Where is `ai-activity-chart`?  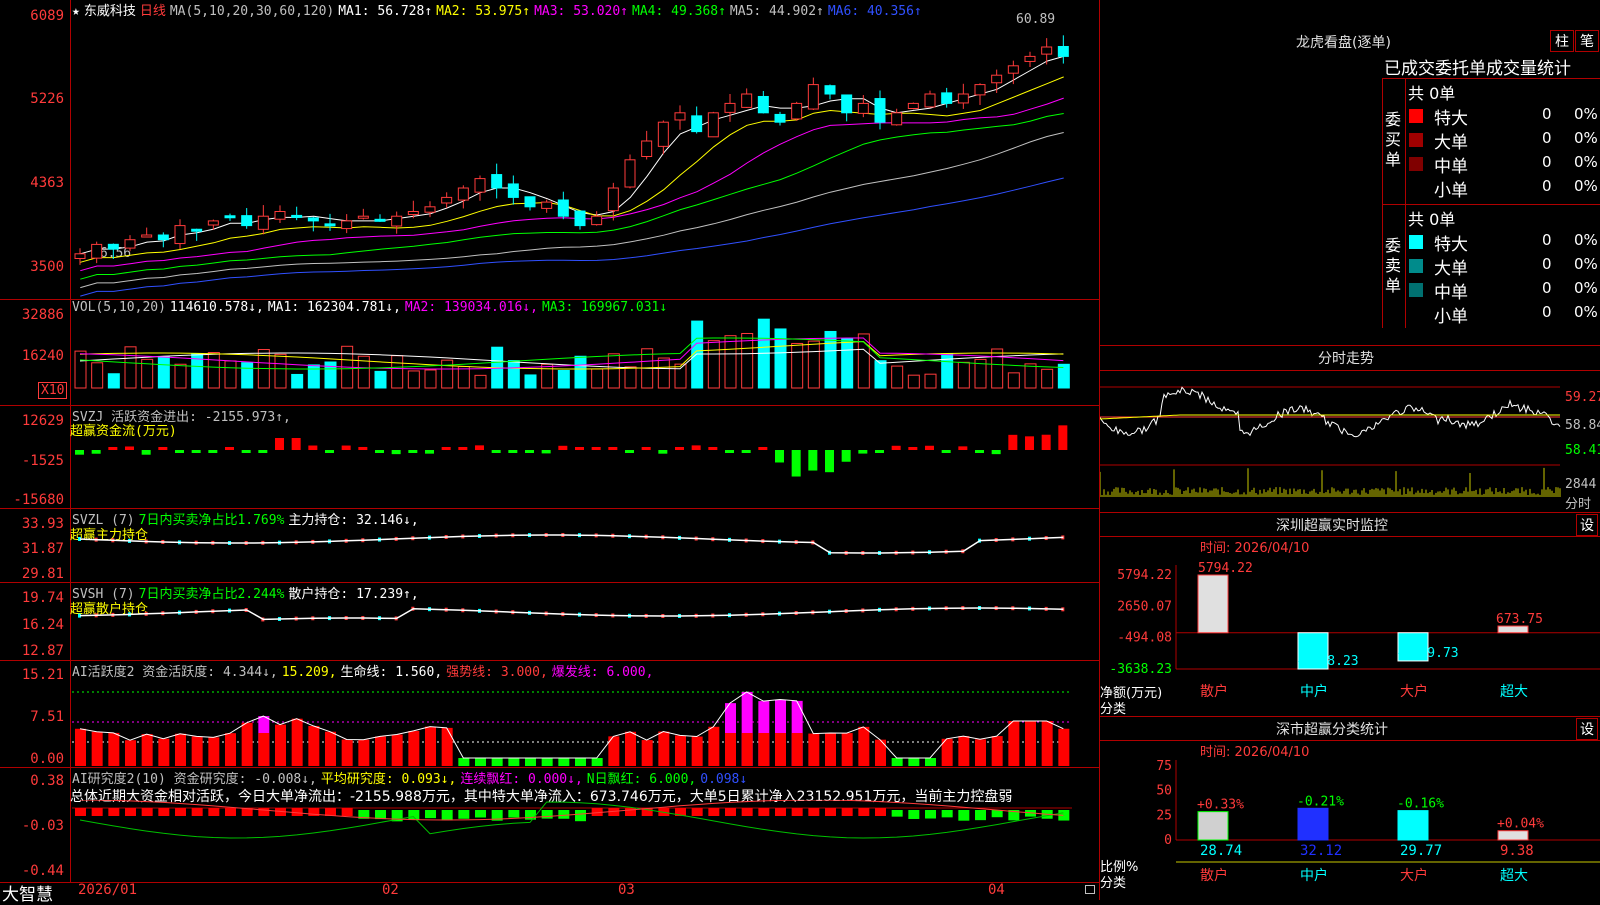
ai-activity-chart is located at coordinates (585, 719).